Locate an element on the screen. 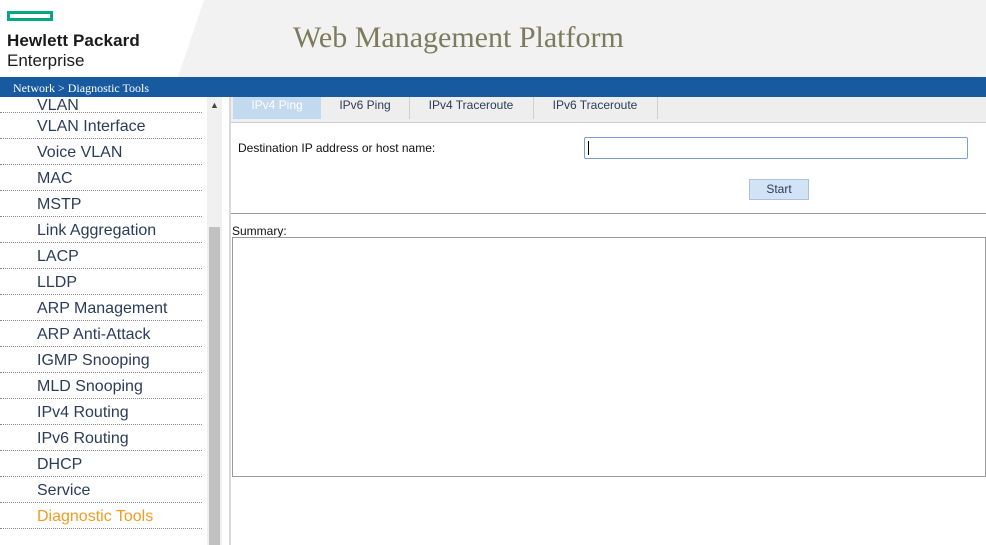 Image resolution: width=986 pixels, height=545 pixels. sidebar-item-lldp: LLDP is located at coordinates (101, 282).